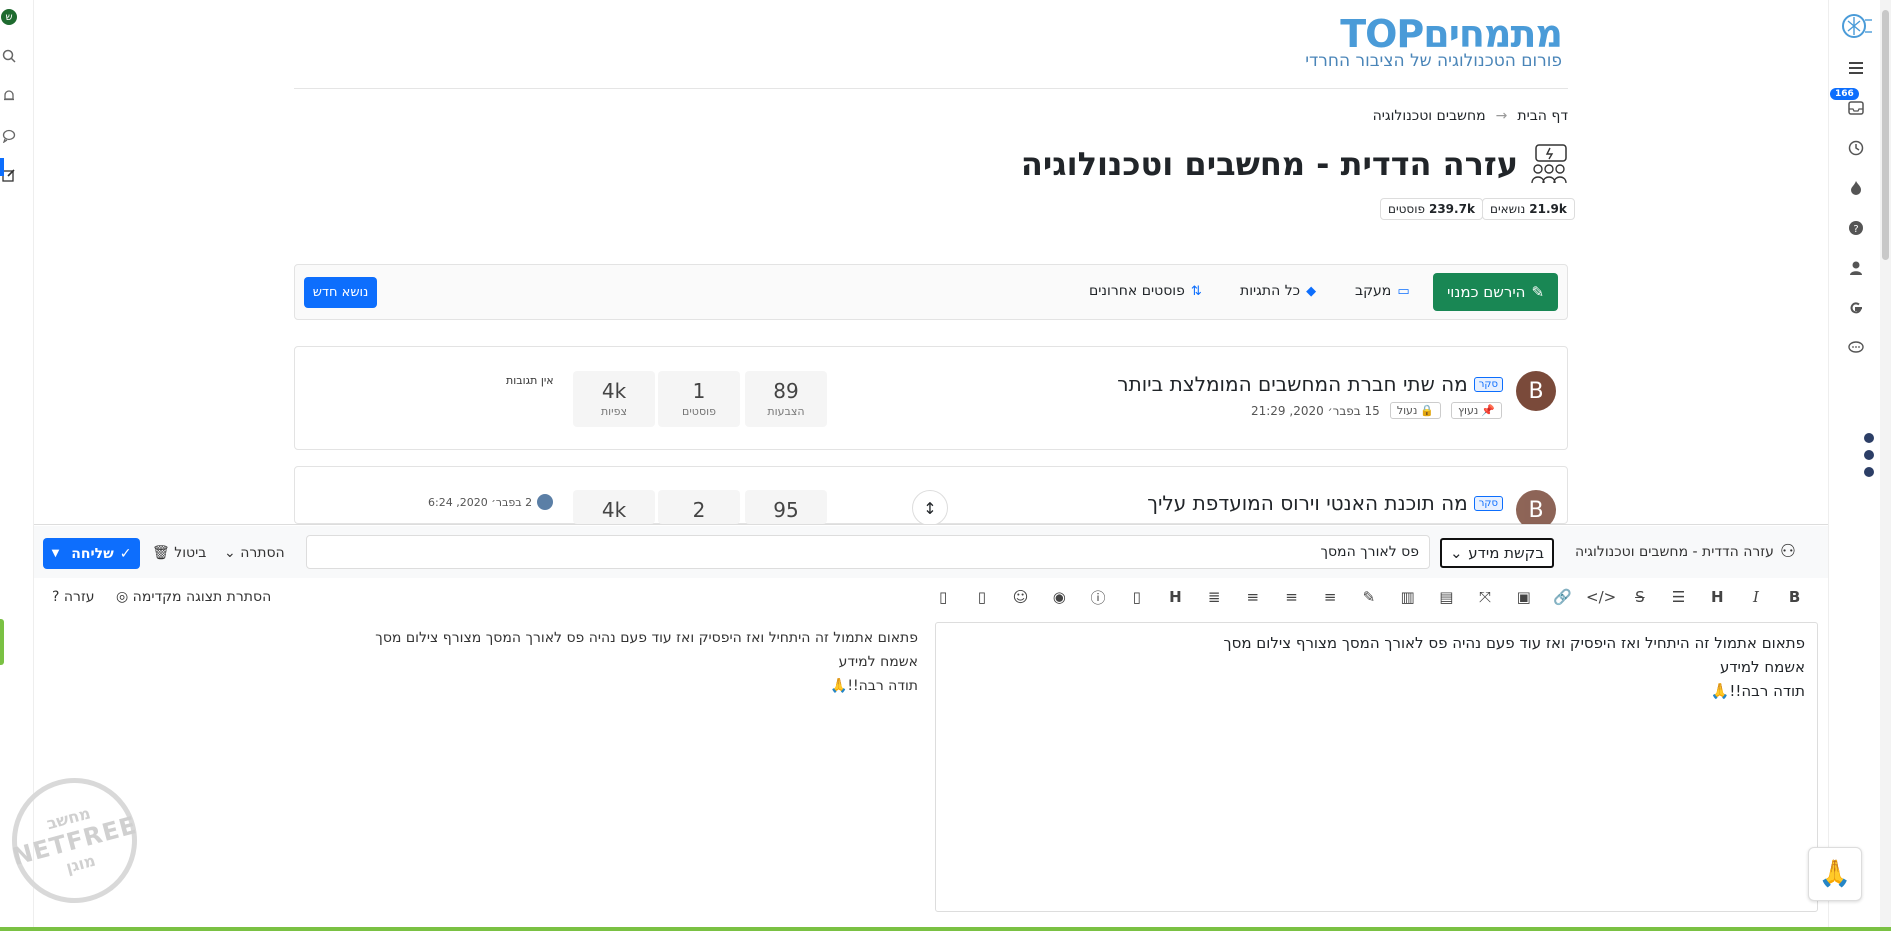 The height and width of the screenshot is (931, 1891). What do you see at coordinates (1523, 597) in the screenshot?
I see `image-icon: ▣` at bounding box center [1523, 597].